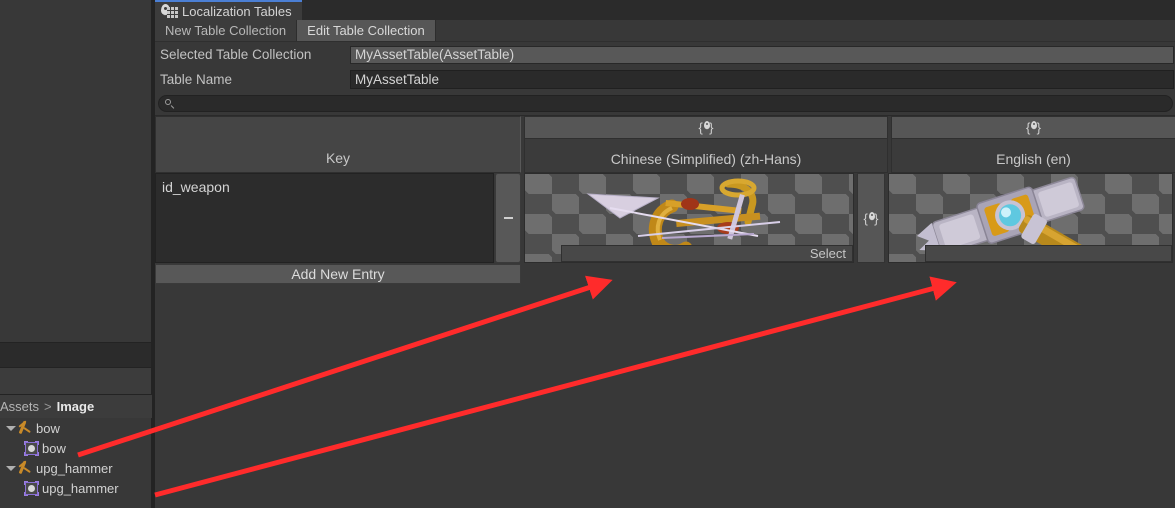 The image size is (1175, 508). I want to click on entry-key-field: id_weapon, so click(324, 218).